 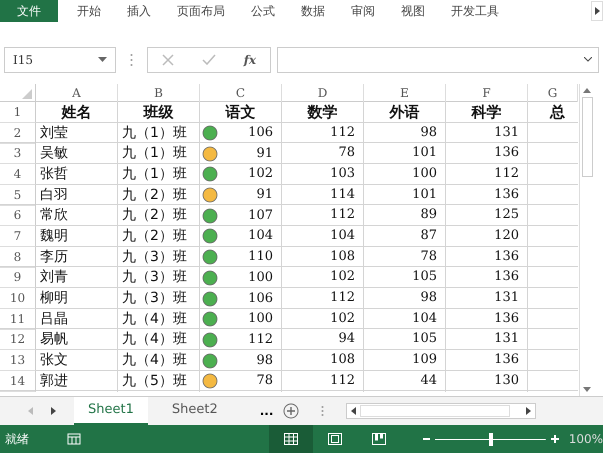 I want to click on column-header: C, so click(x=241, y=93).